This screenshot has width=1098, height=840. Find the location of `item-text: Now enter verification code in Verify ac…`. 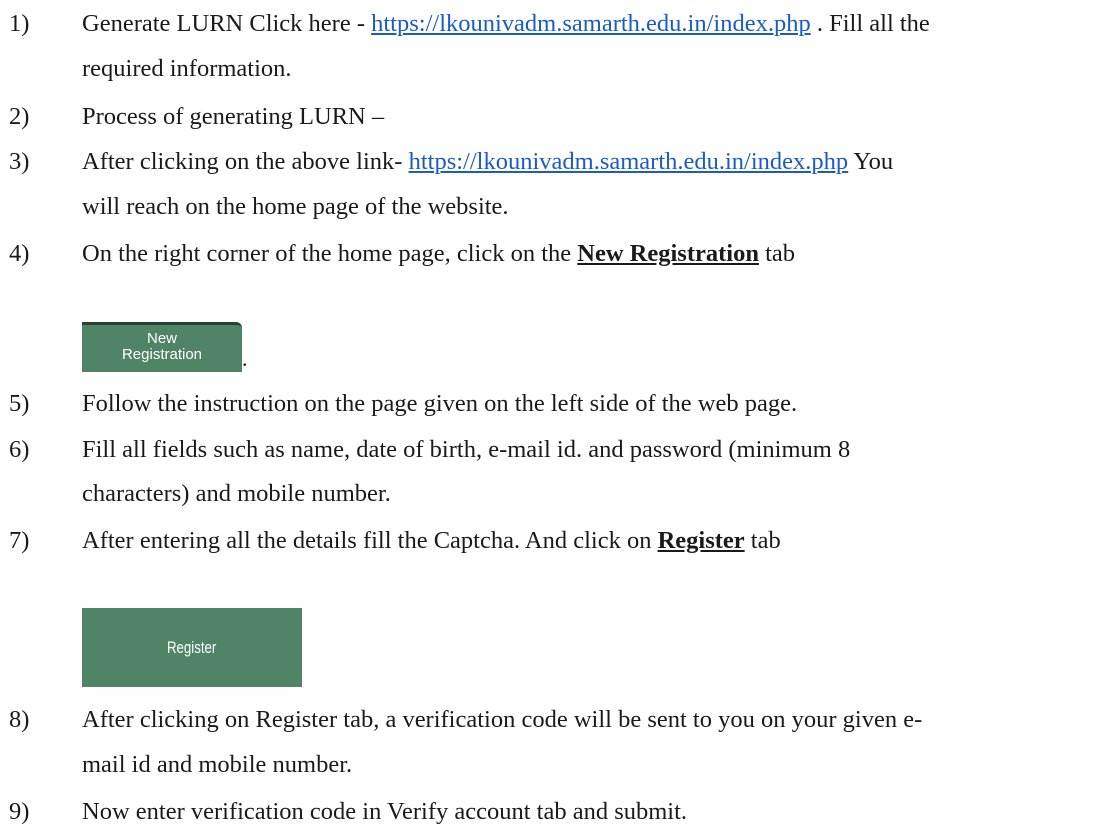

item-text: Now enter verification code in Verify ac… is located at coordinates (385, 811).